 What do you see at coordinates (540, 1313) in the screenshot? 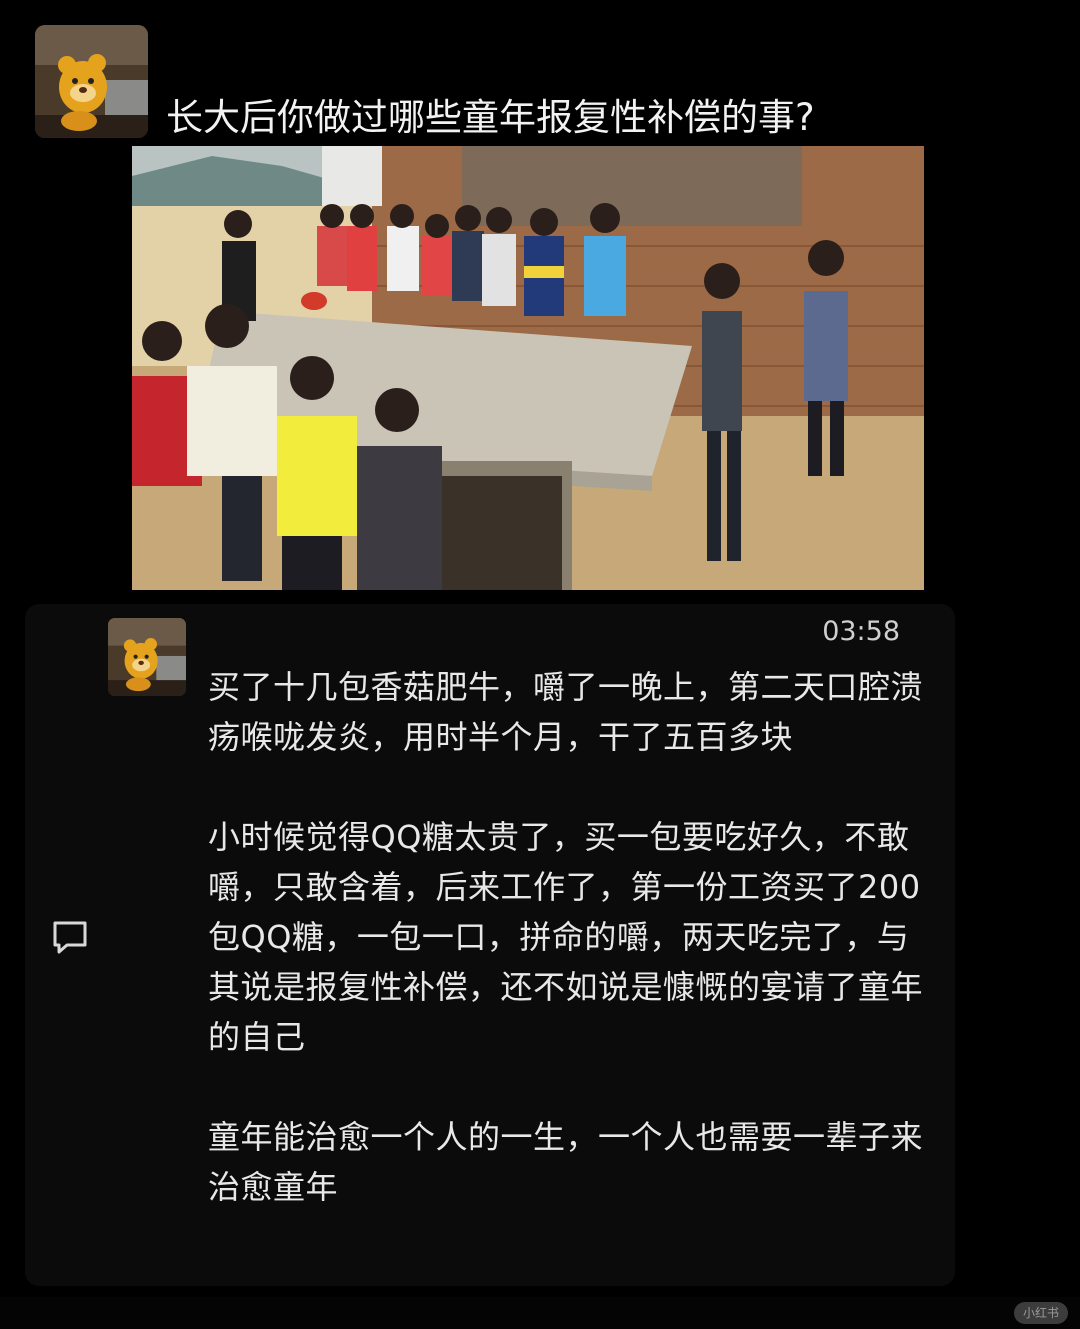
I see `bottom-bar` at bounding box center [540, 1313].